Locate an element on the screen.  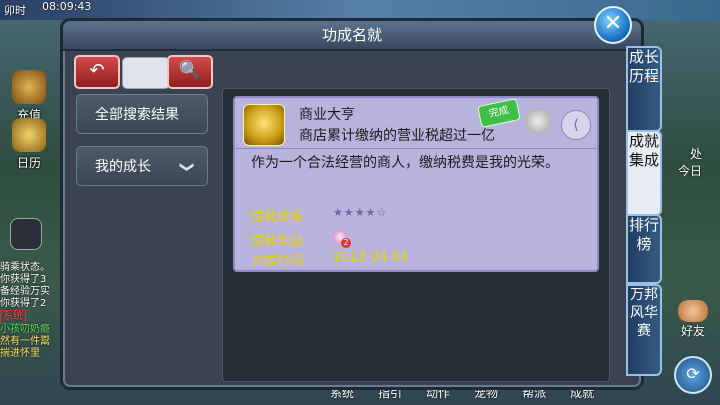
calendar-button: 日历 is located at coordinates (29, 144).